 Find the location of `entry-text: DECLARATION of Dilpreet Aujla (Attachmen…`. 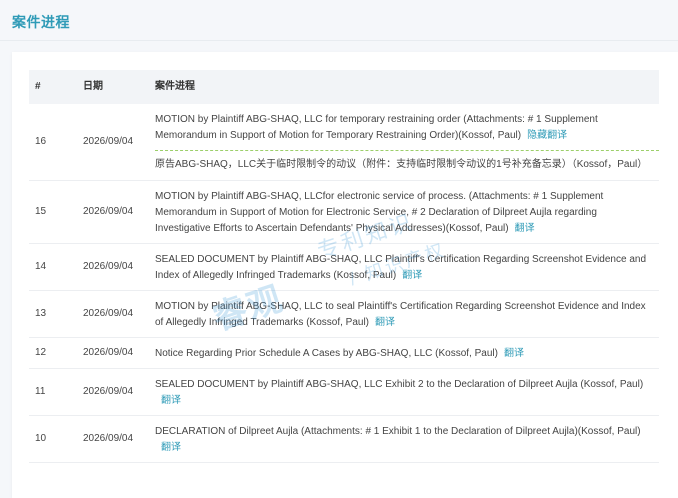

entry-text: DECLARATION of Dilpreet Aujla (Attachmen… is located at coordinates (398, 431).